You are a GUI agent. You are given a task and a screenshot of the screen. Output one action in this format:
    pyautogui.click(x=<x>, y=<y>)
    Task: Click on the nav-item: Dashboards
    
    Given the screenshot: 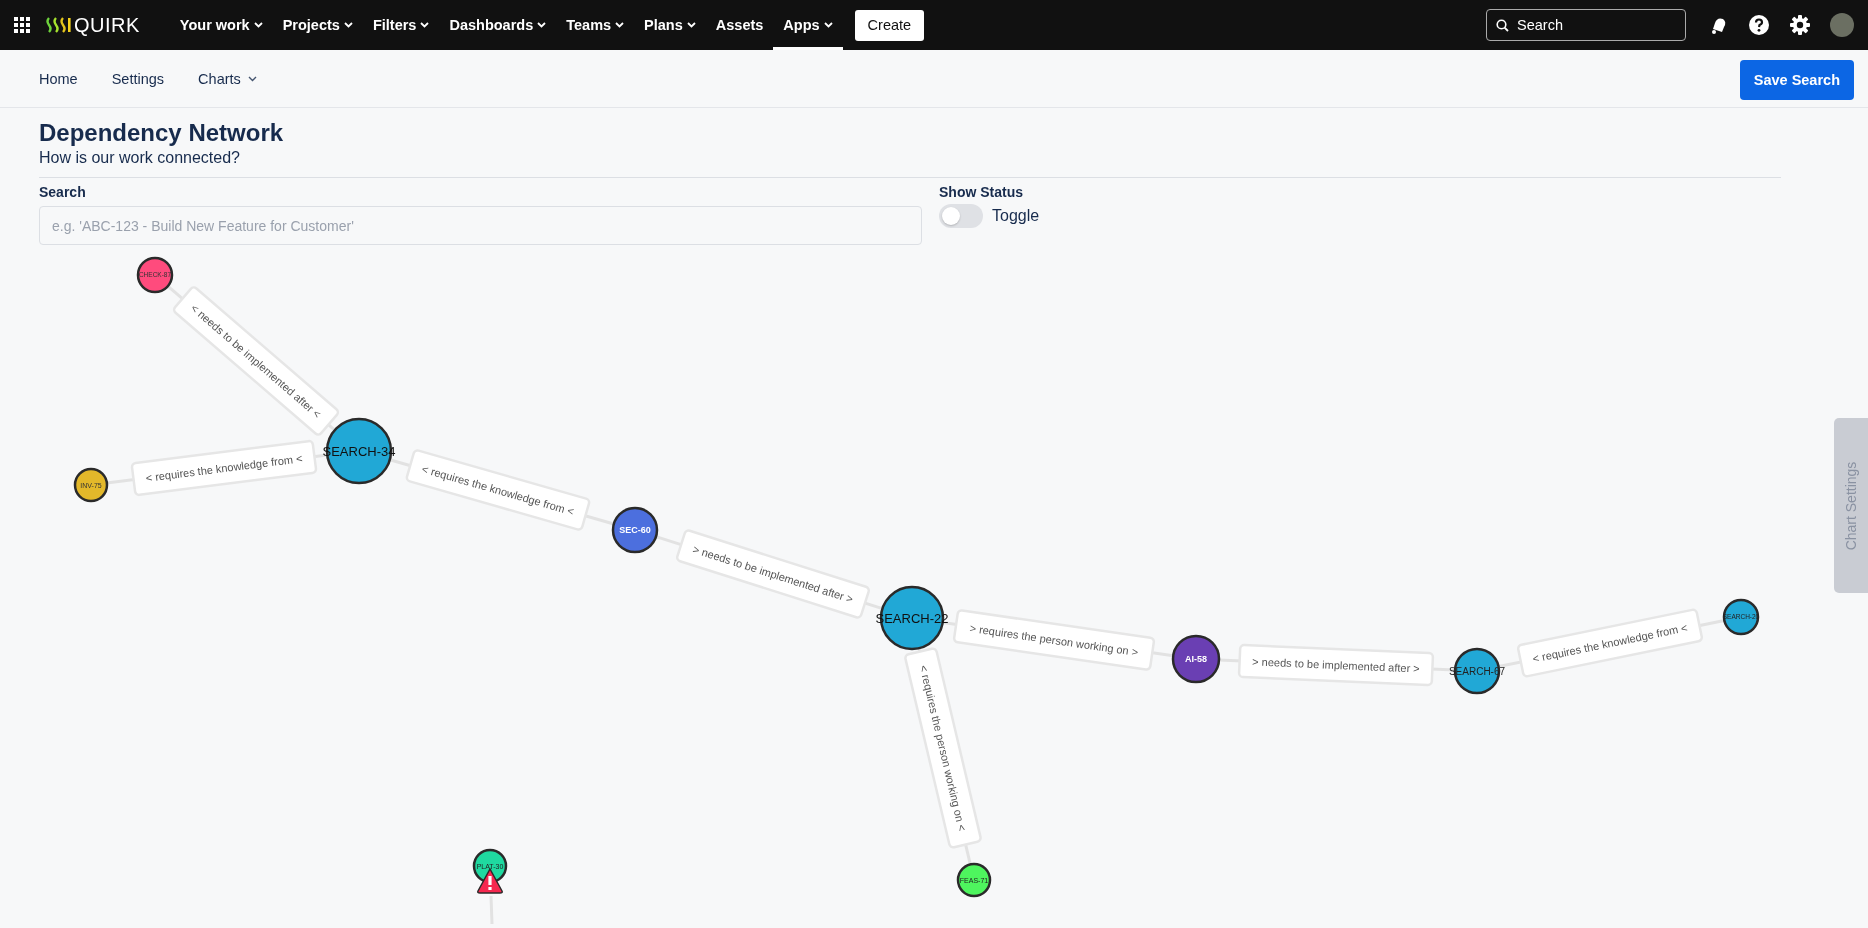 What is the action you would take?
    pyautogui.click(x=498, y=25)
    